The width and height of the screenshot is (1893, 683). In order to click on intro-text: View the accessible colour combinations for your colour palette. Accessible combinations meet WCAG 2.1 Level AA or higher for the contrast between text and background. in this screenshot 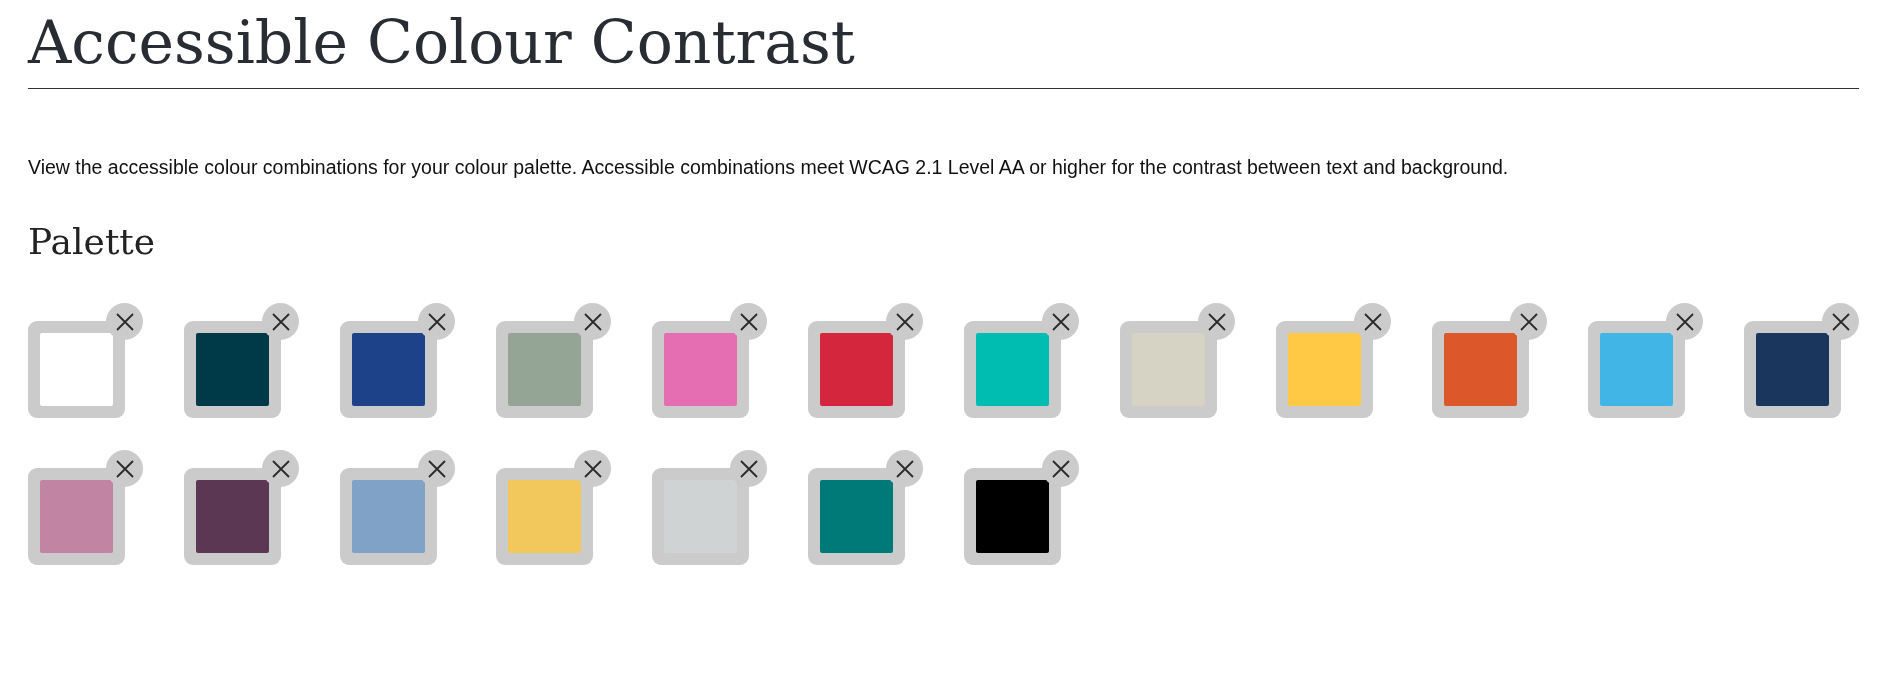, I will do `click(769, 167)`.